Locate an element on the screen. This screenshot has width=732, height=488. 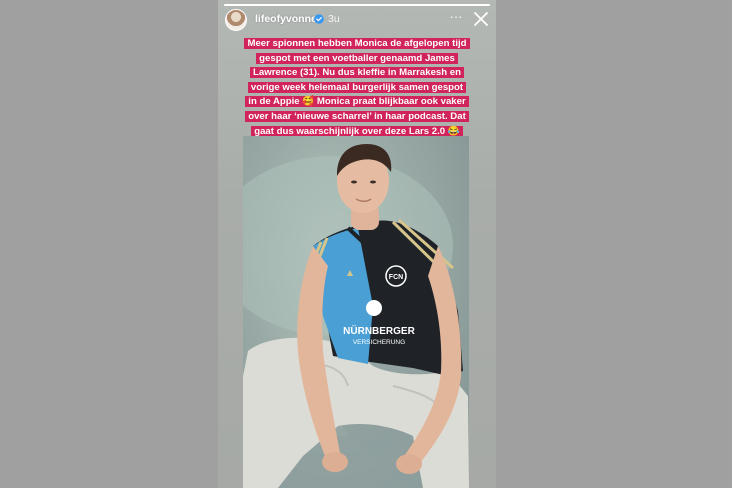
post-time: 3u is located at coordinates (334, 19).